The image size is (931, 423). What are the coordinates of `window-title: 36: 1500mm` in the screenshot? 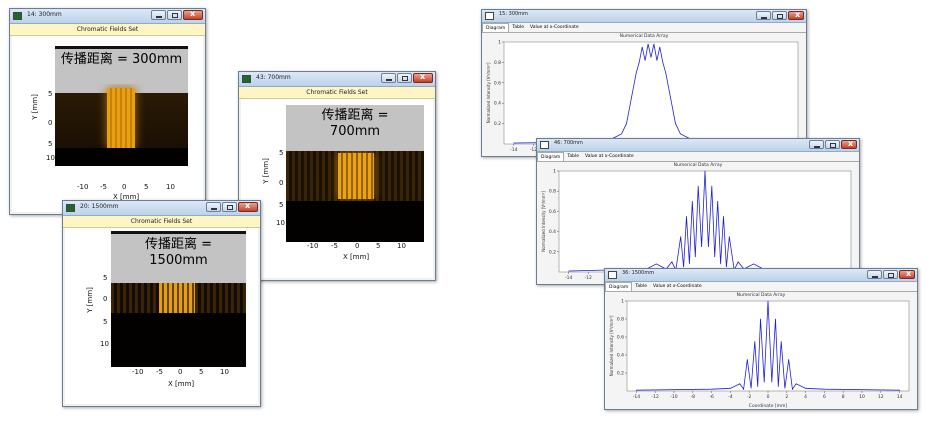 It's located at (638, 273).